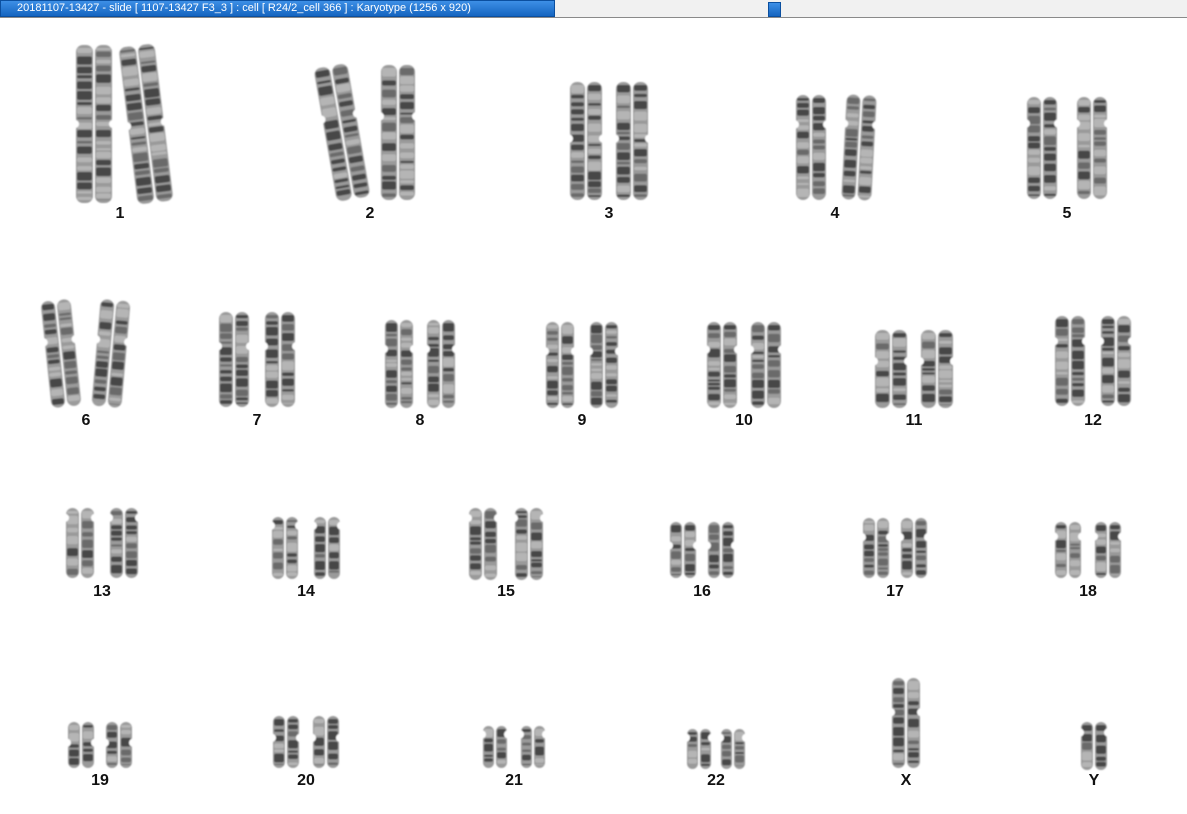  Describe the element at coordinates (774, 9) in the screenshot. I see `scroll-thumb` at that location.